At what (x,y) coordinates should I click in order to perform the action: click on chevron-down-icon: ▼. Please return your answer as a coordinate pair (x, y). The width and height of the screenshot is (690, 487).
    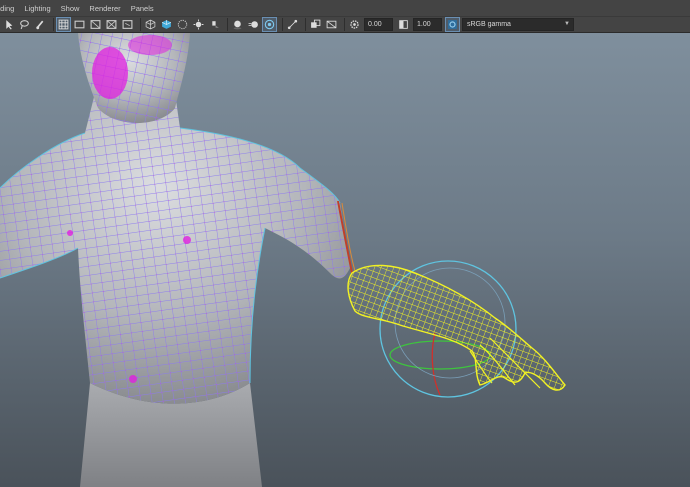
    Looking at the image, I should click on (567, 24).